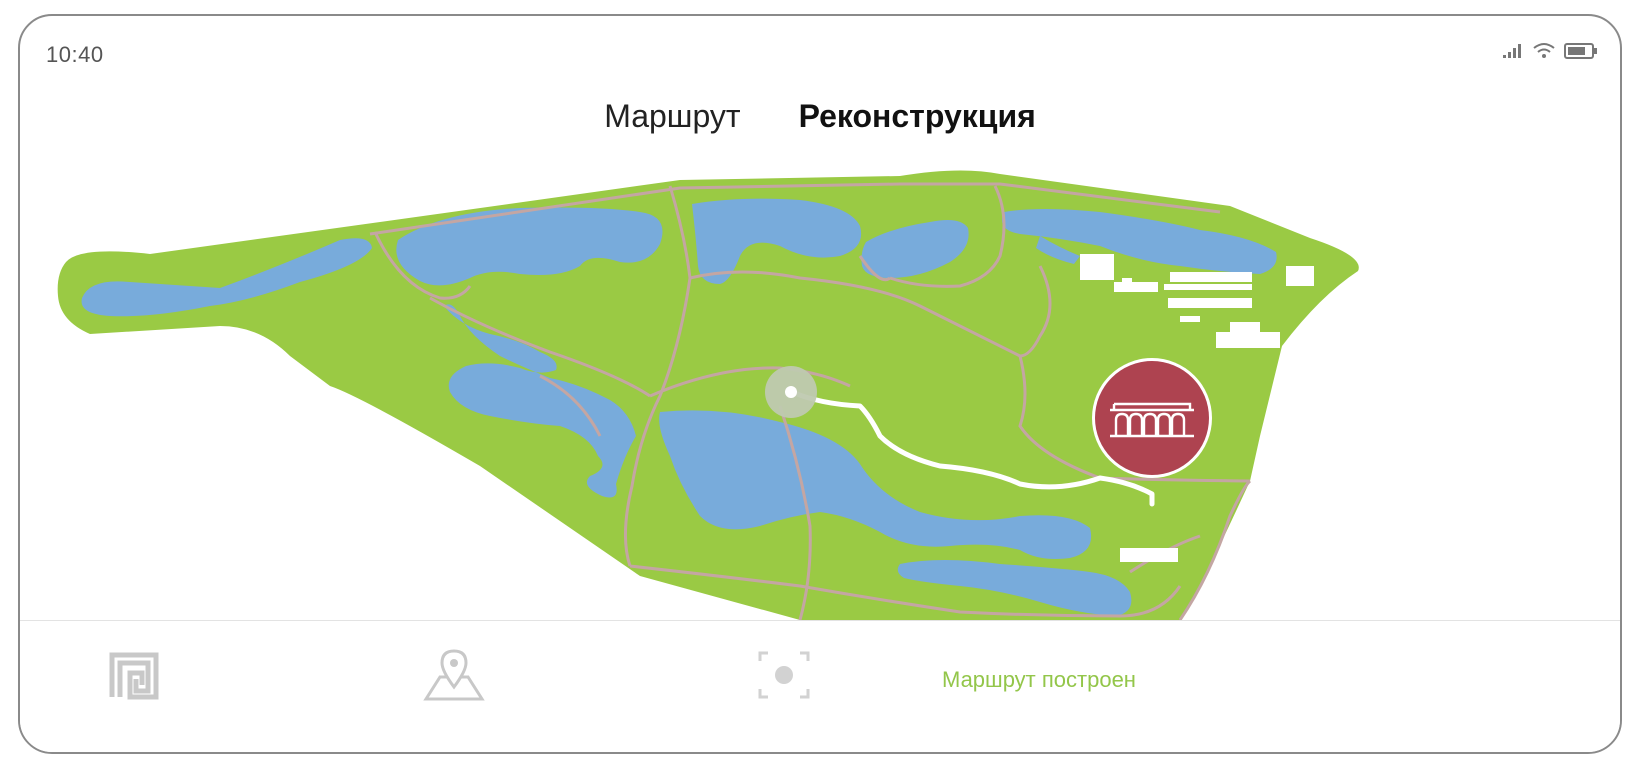 This screenshot has height=767, width=1642. What do you see at coordinates (917, 116) in the screenshot?
I see `tab-reconstruction: Реконструкция` at bounding box center [917, 116].